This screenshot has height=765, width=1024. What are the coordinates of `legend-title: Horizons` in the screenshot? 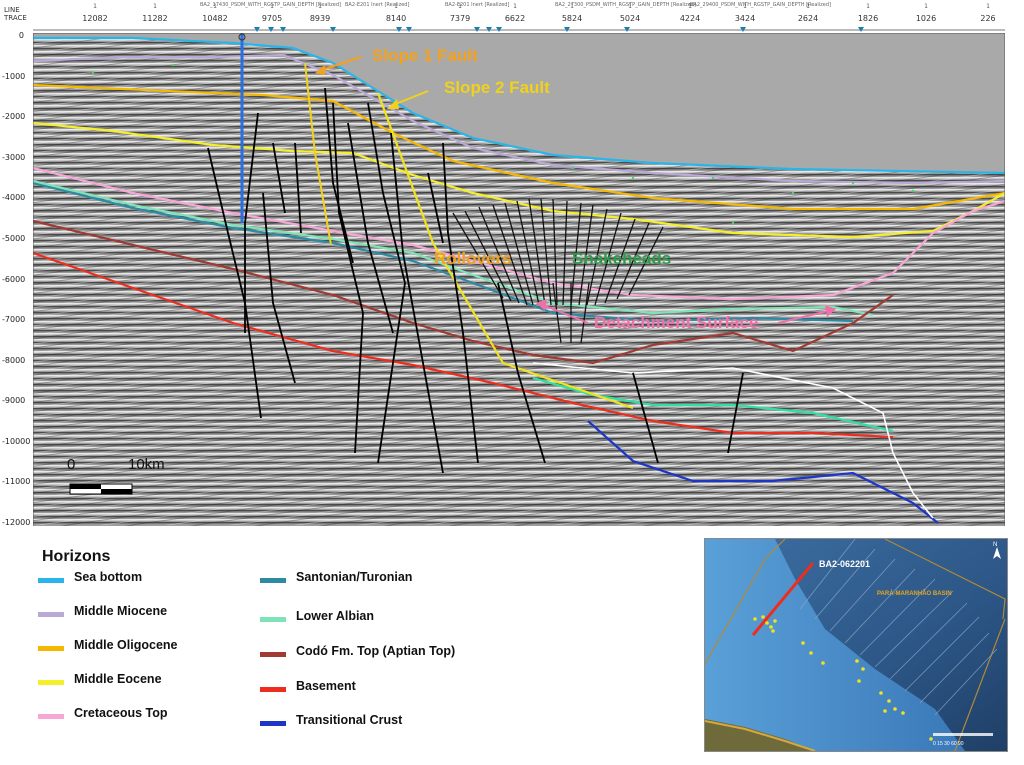 It's located at (76, 556).